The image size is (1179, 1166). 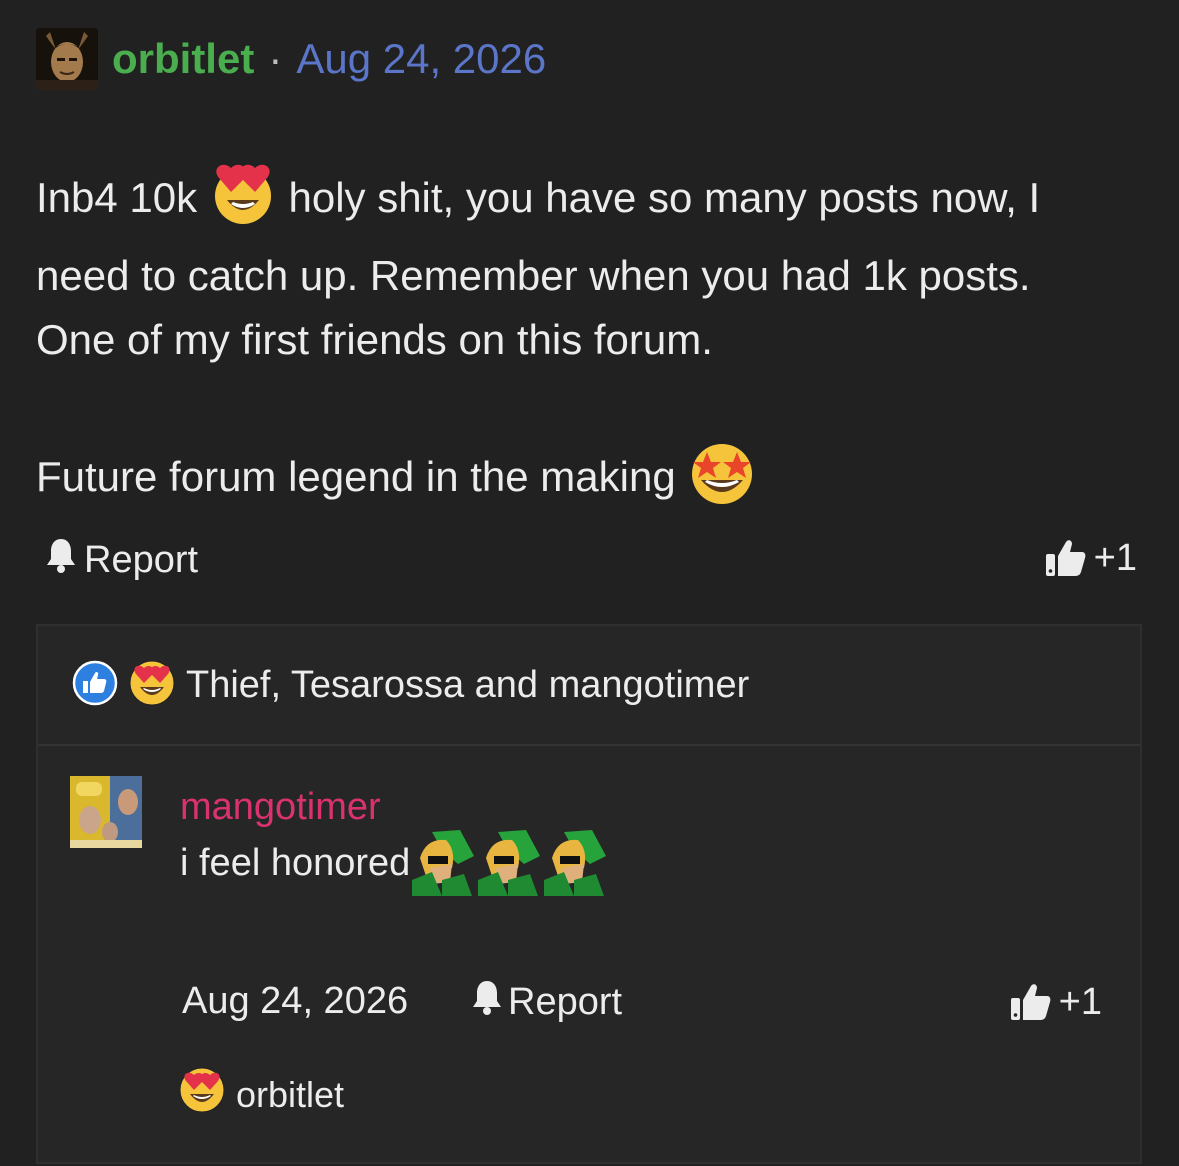 What do you see at coordinates (291, 59) in the screenshot?
I see `post-header: orbitlet · Aug 24, 2026` at bounding box center [291, 59].